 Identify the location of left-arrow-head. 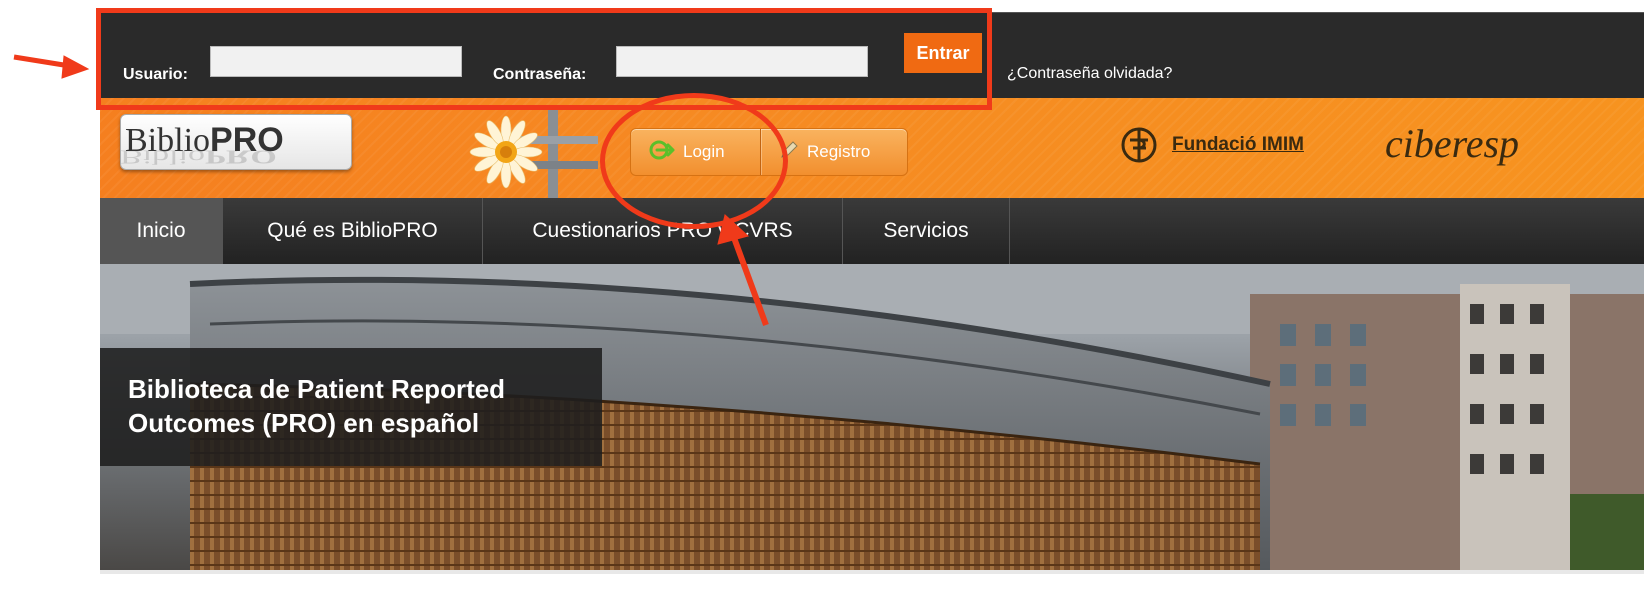
(75, 67).